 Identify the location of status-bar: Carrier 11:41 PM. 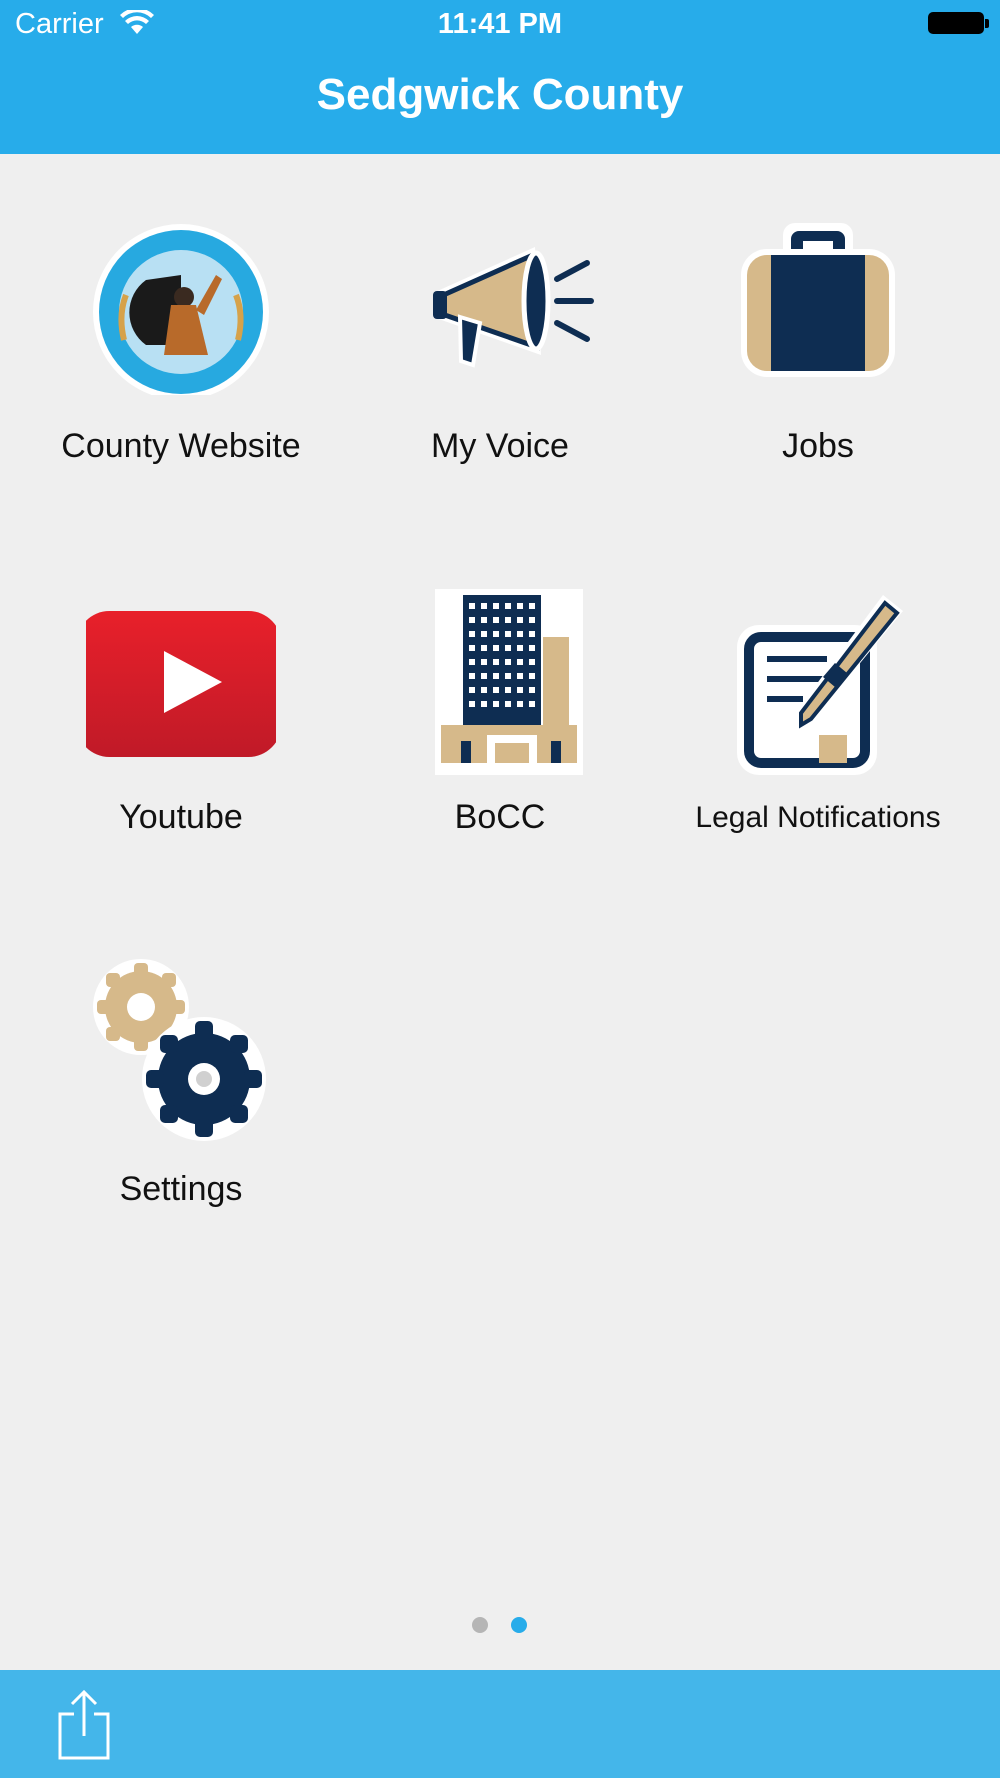
(500, 25).